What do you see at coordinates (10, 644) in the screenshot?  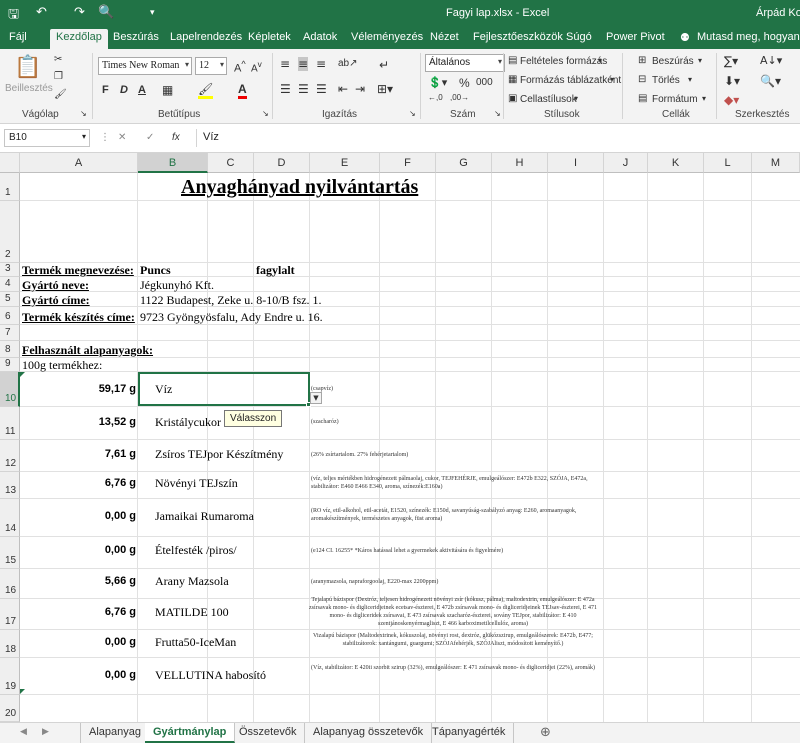 I see `row-header-18: 18` at bounding box center [10, 644].